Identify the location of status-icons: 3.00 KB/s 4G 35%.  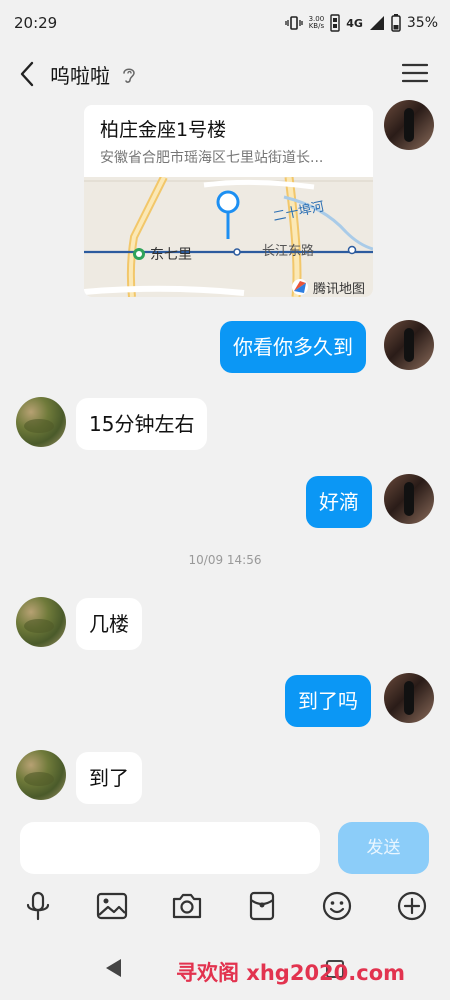
(361, 23).